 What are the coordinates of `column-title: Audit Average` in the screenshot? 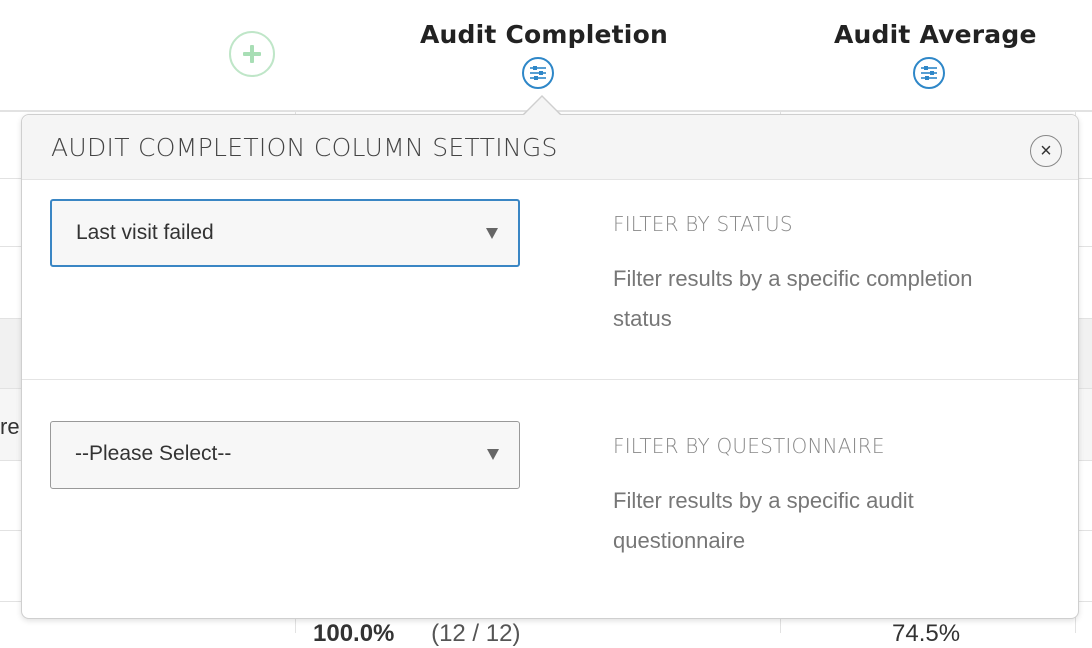 It's located at (935, 34).